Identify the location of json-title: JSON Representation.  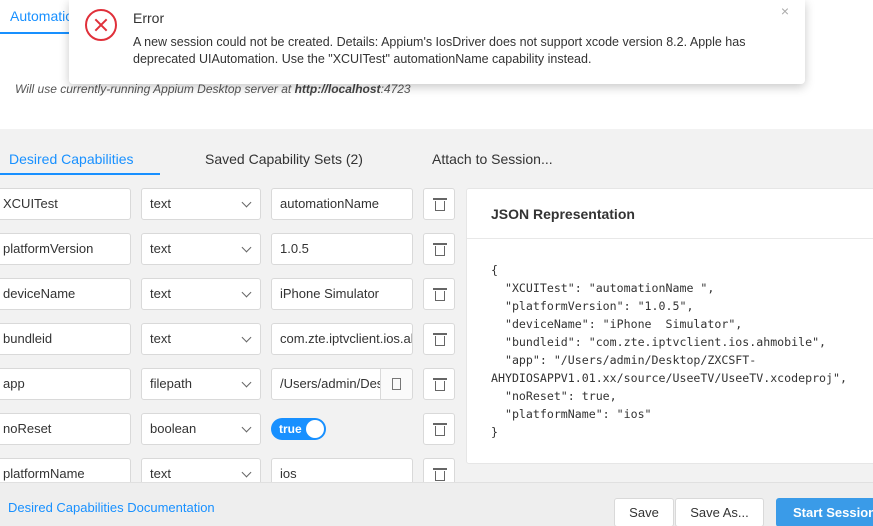
(670, 214).